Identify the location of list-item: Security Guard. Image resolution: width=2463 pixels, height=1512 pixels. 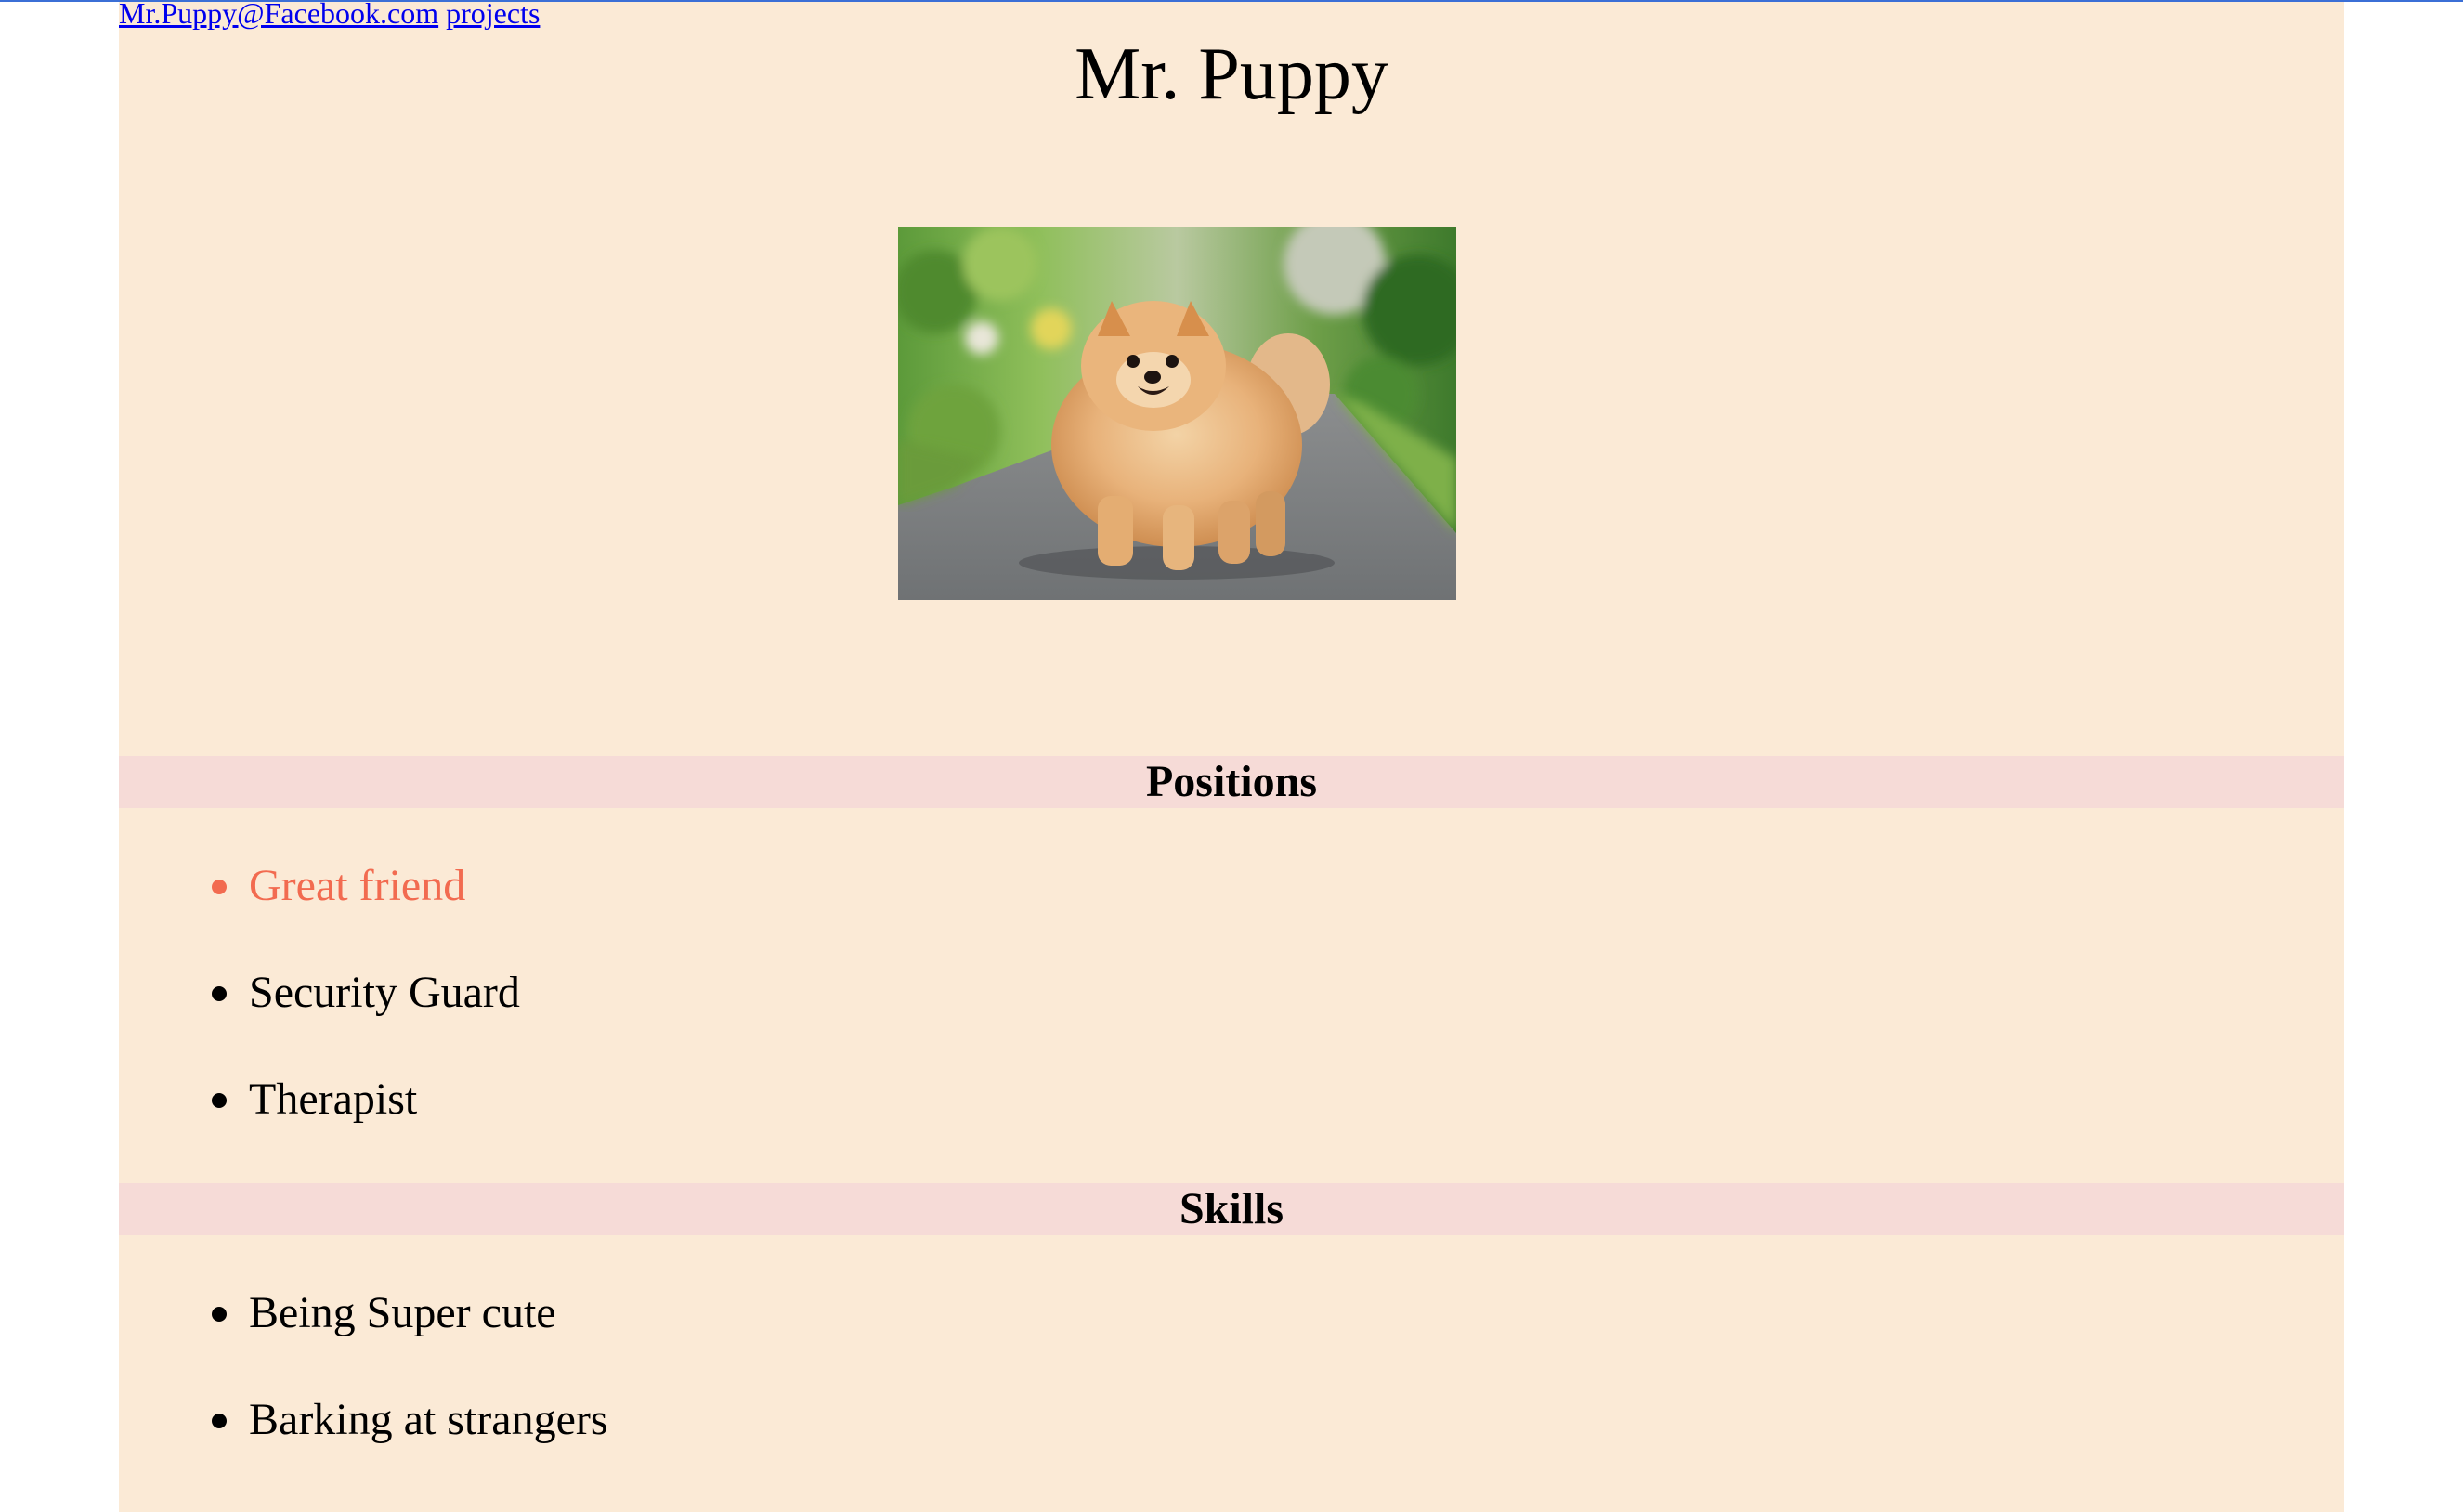
(366, 993).